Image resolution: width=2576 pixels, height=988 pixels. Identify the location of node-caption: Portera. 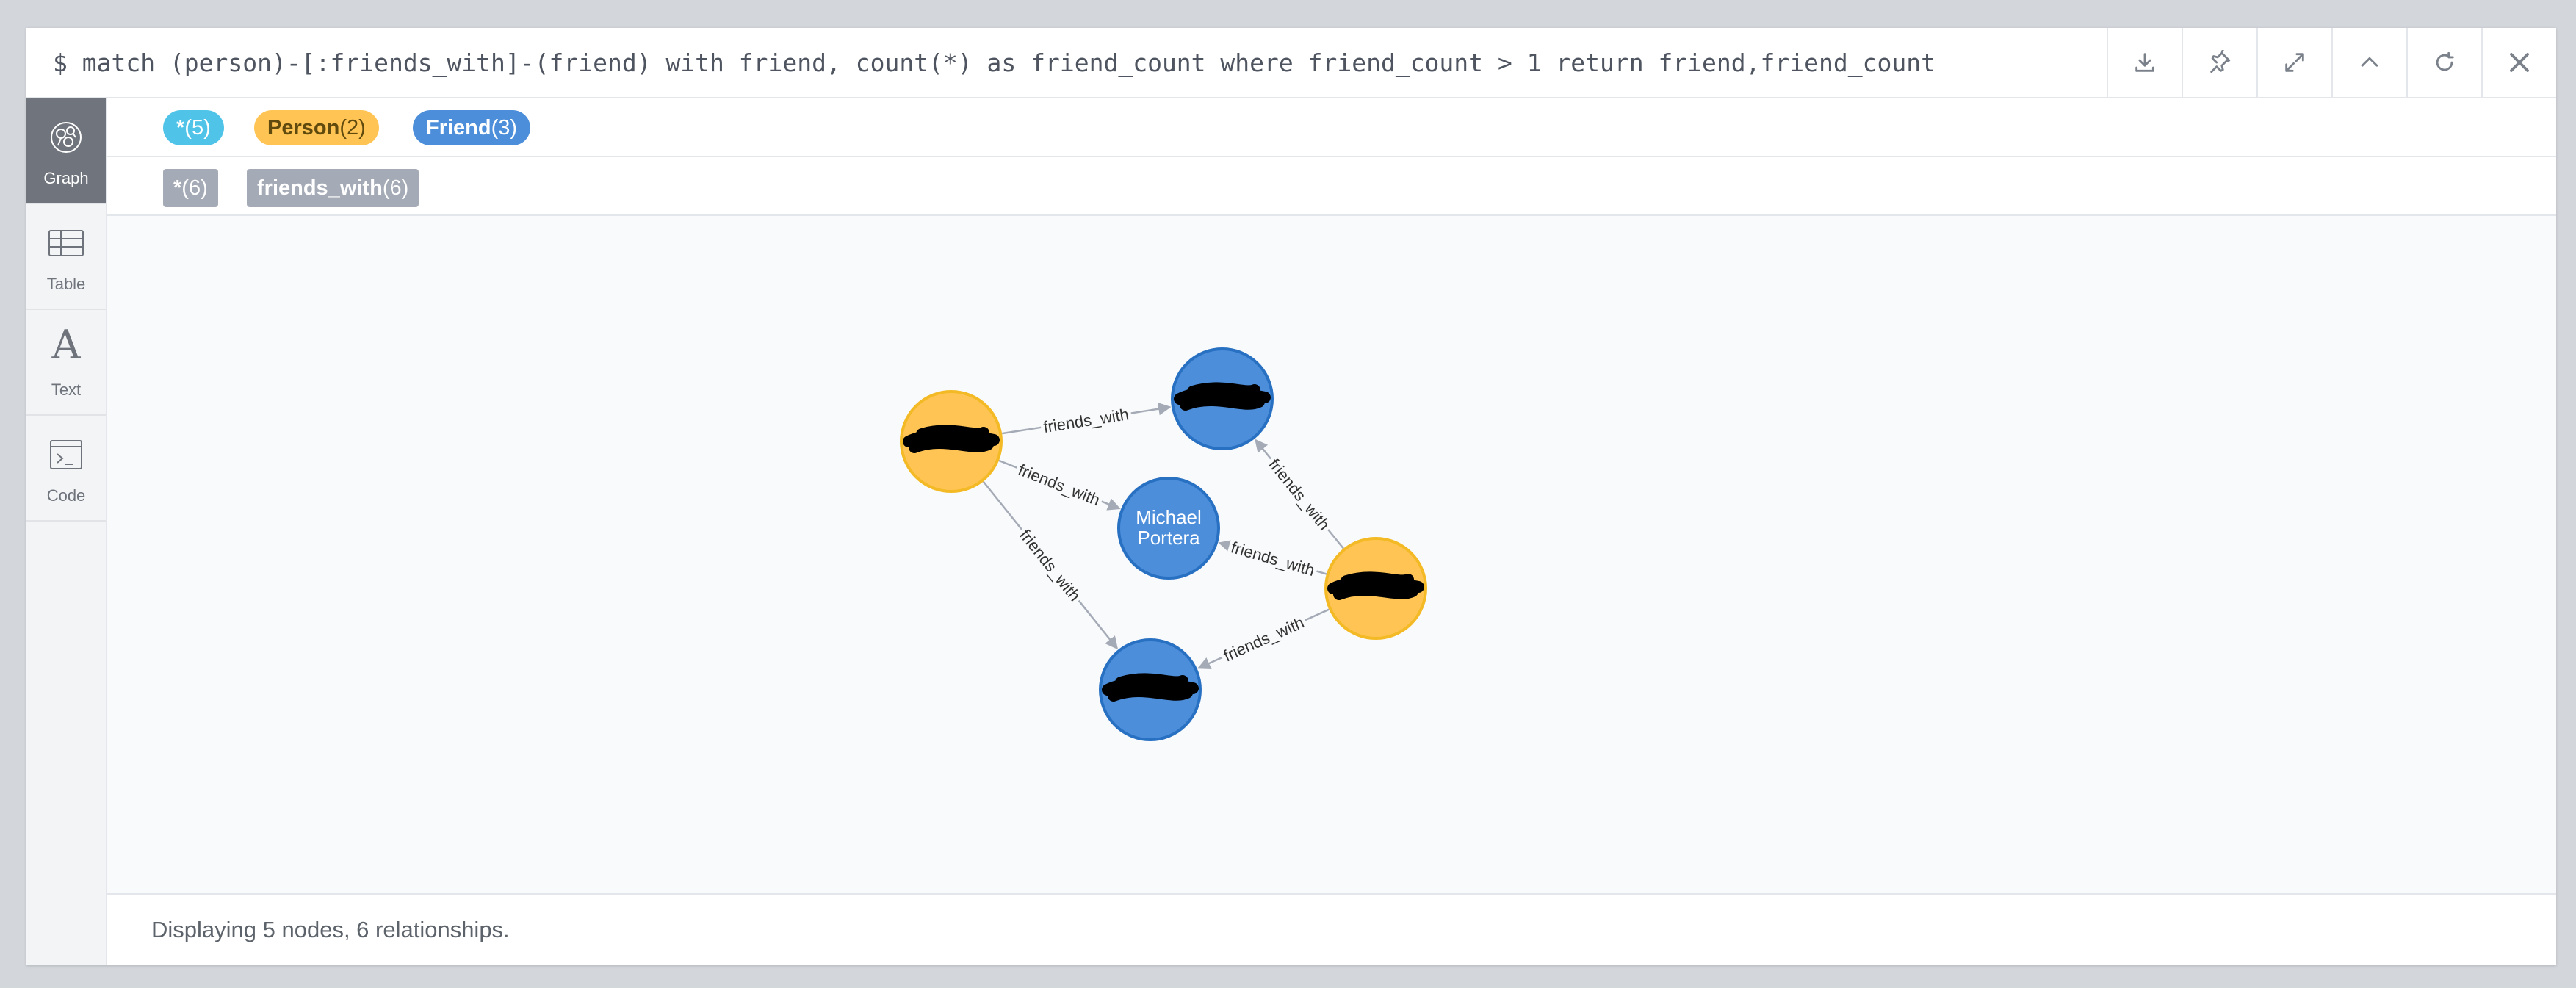
(1168, 538).